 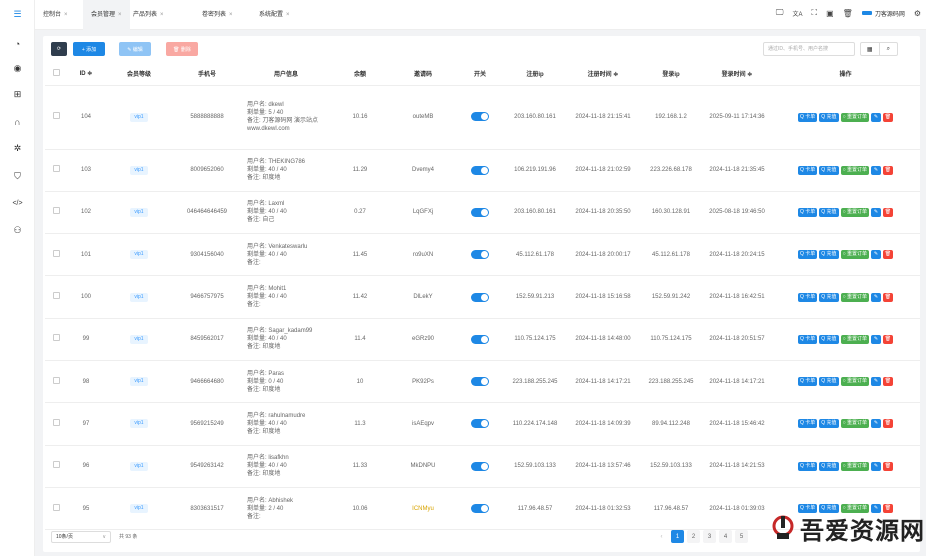 I want to click on user-circle-icon: ◉, so click(x=17, y=68).